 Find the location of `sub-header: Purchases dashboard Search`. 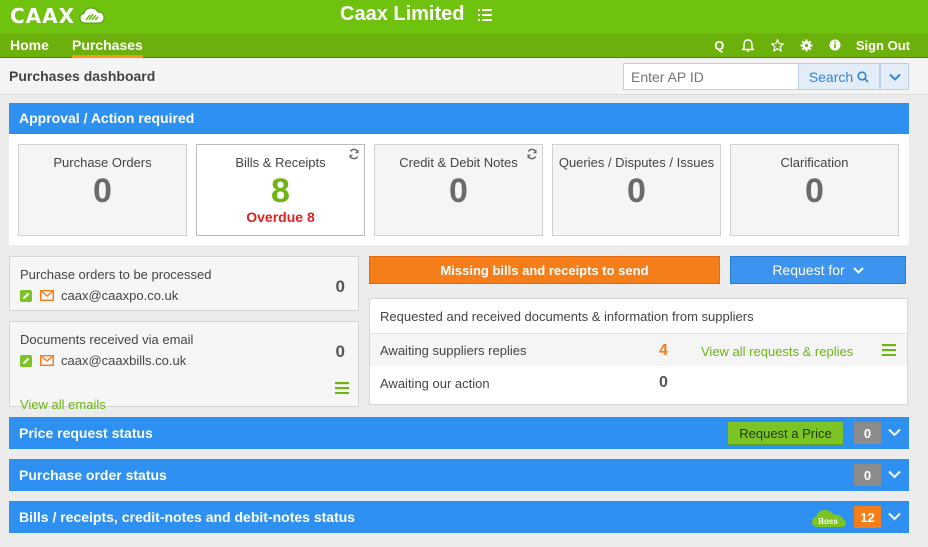

sub-header: Purchases dashboard Search is located at coordinates (464, 77).